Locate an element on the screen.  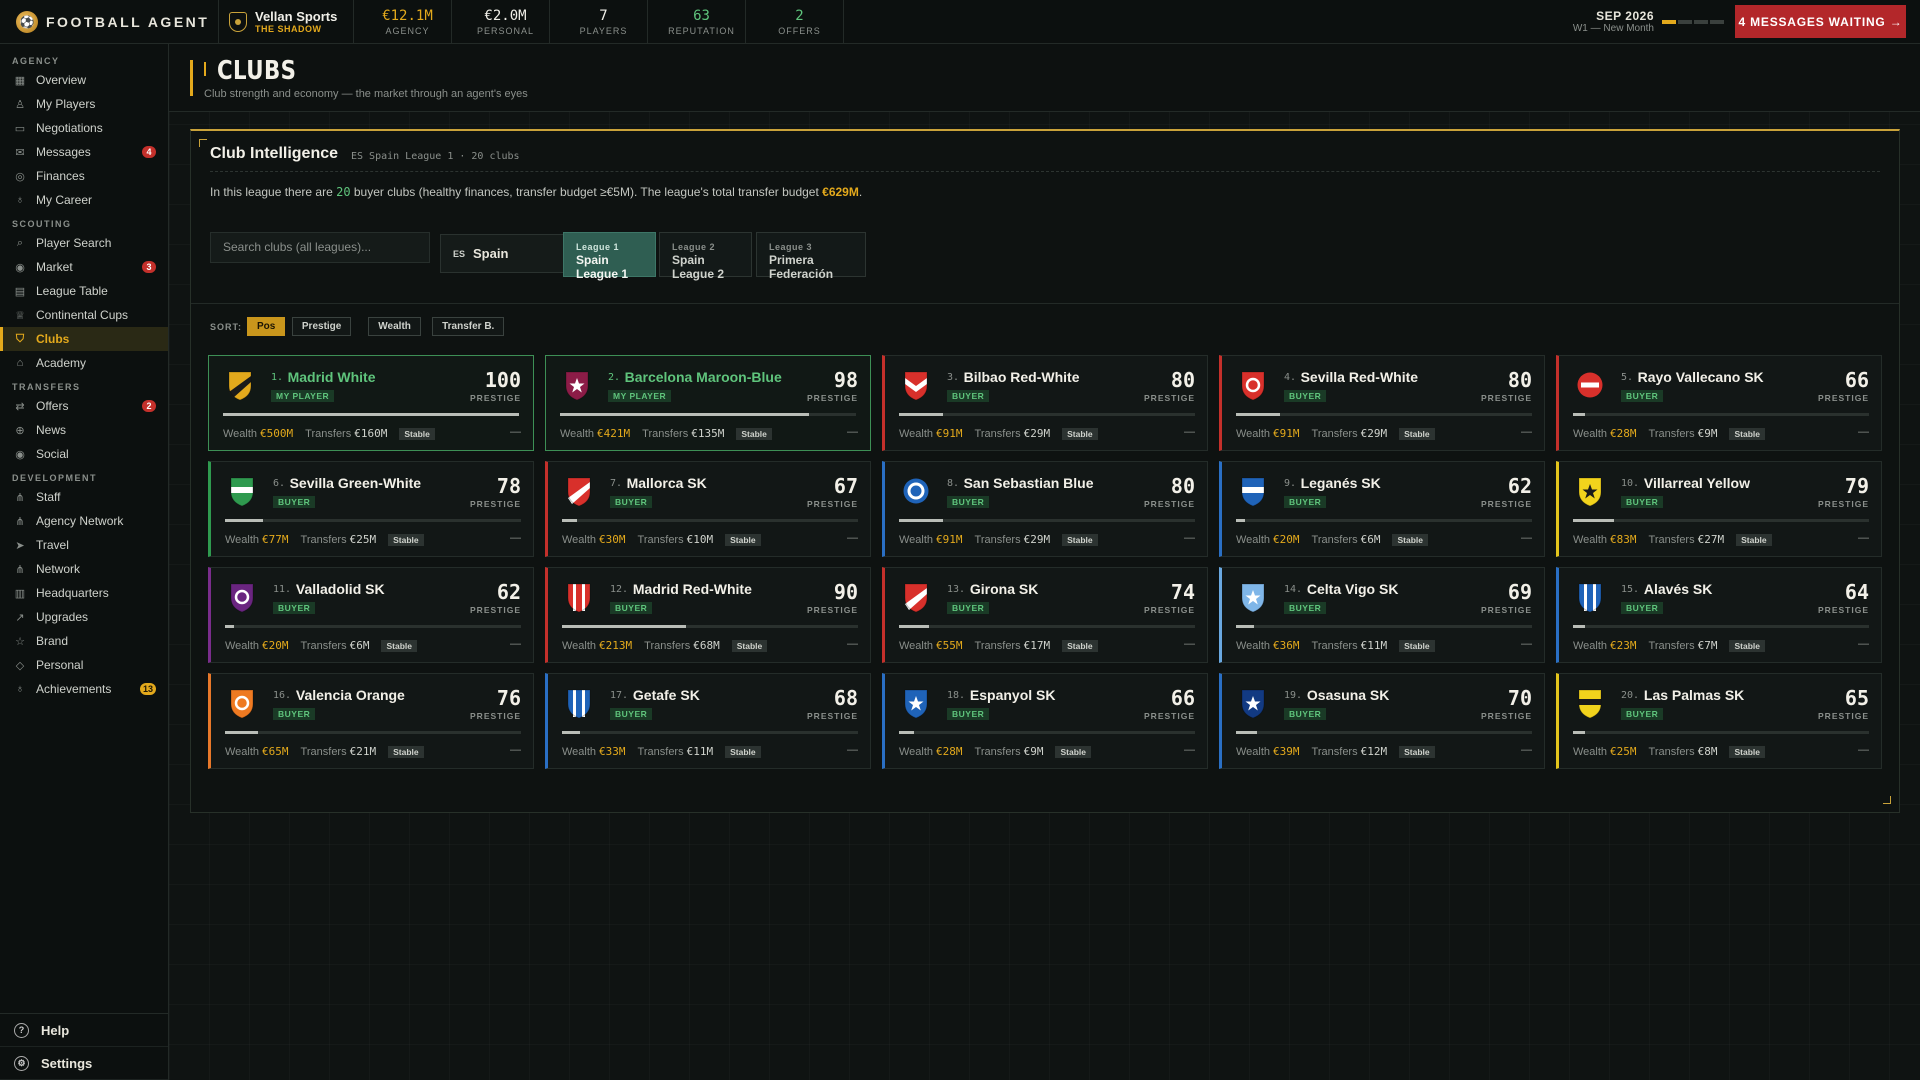
transfers-label: Transfers is located at coordinates (328, 433).